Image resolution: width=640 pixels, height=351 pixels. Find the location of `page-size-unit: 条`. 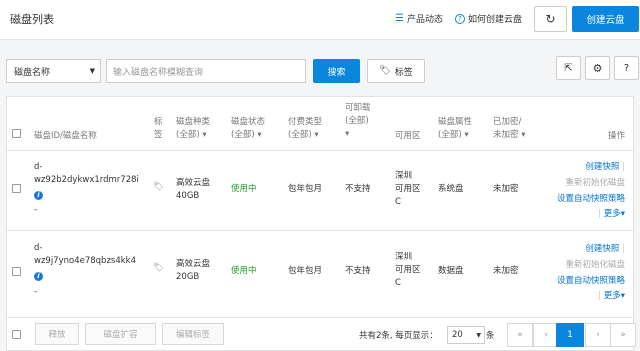

page-size-unit: 条 is located at coordinates (490, 336).